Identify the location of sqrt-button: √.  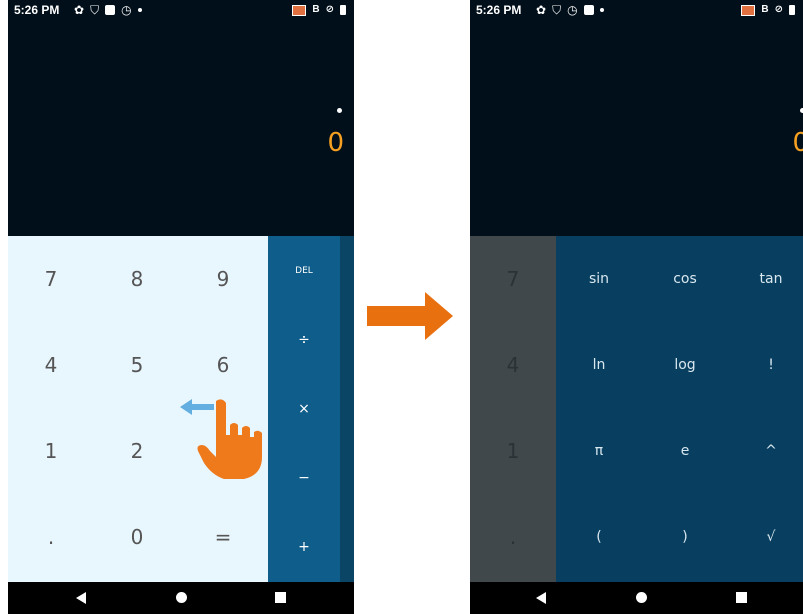
(765, 537).